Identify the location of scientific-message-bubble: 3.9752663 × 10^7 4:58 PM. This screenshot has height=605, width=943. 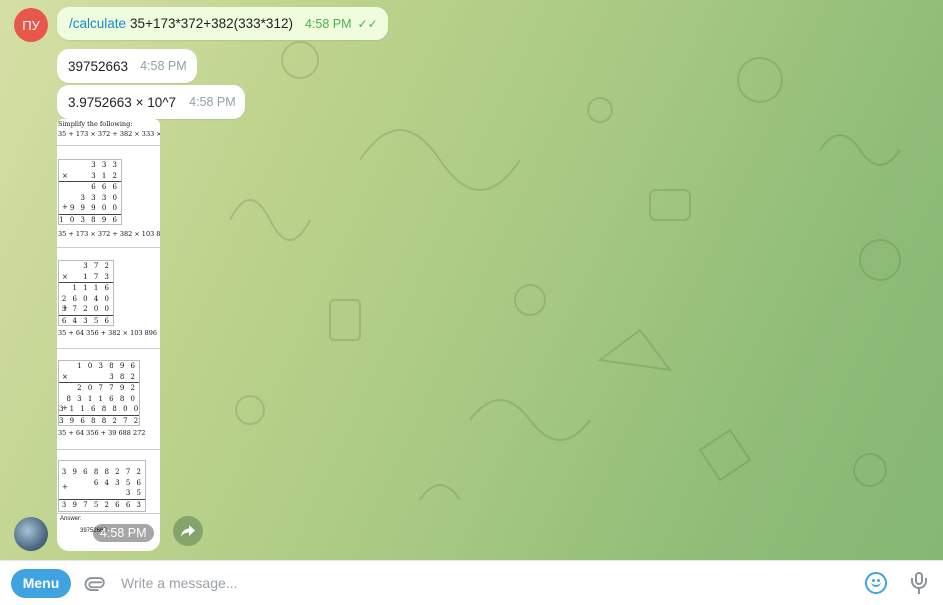
(151, 102).